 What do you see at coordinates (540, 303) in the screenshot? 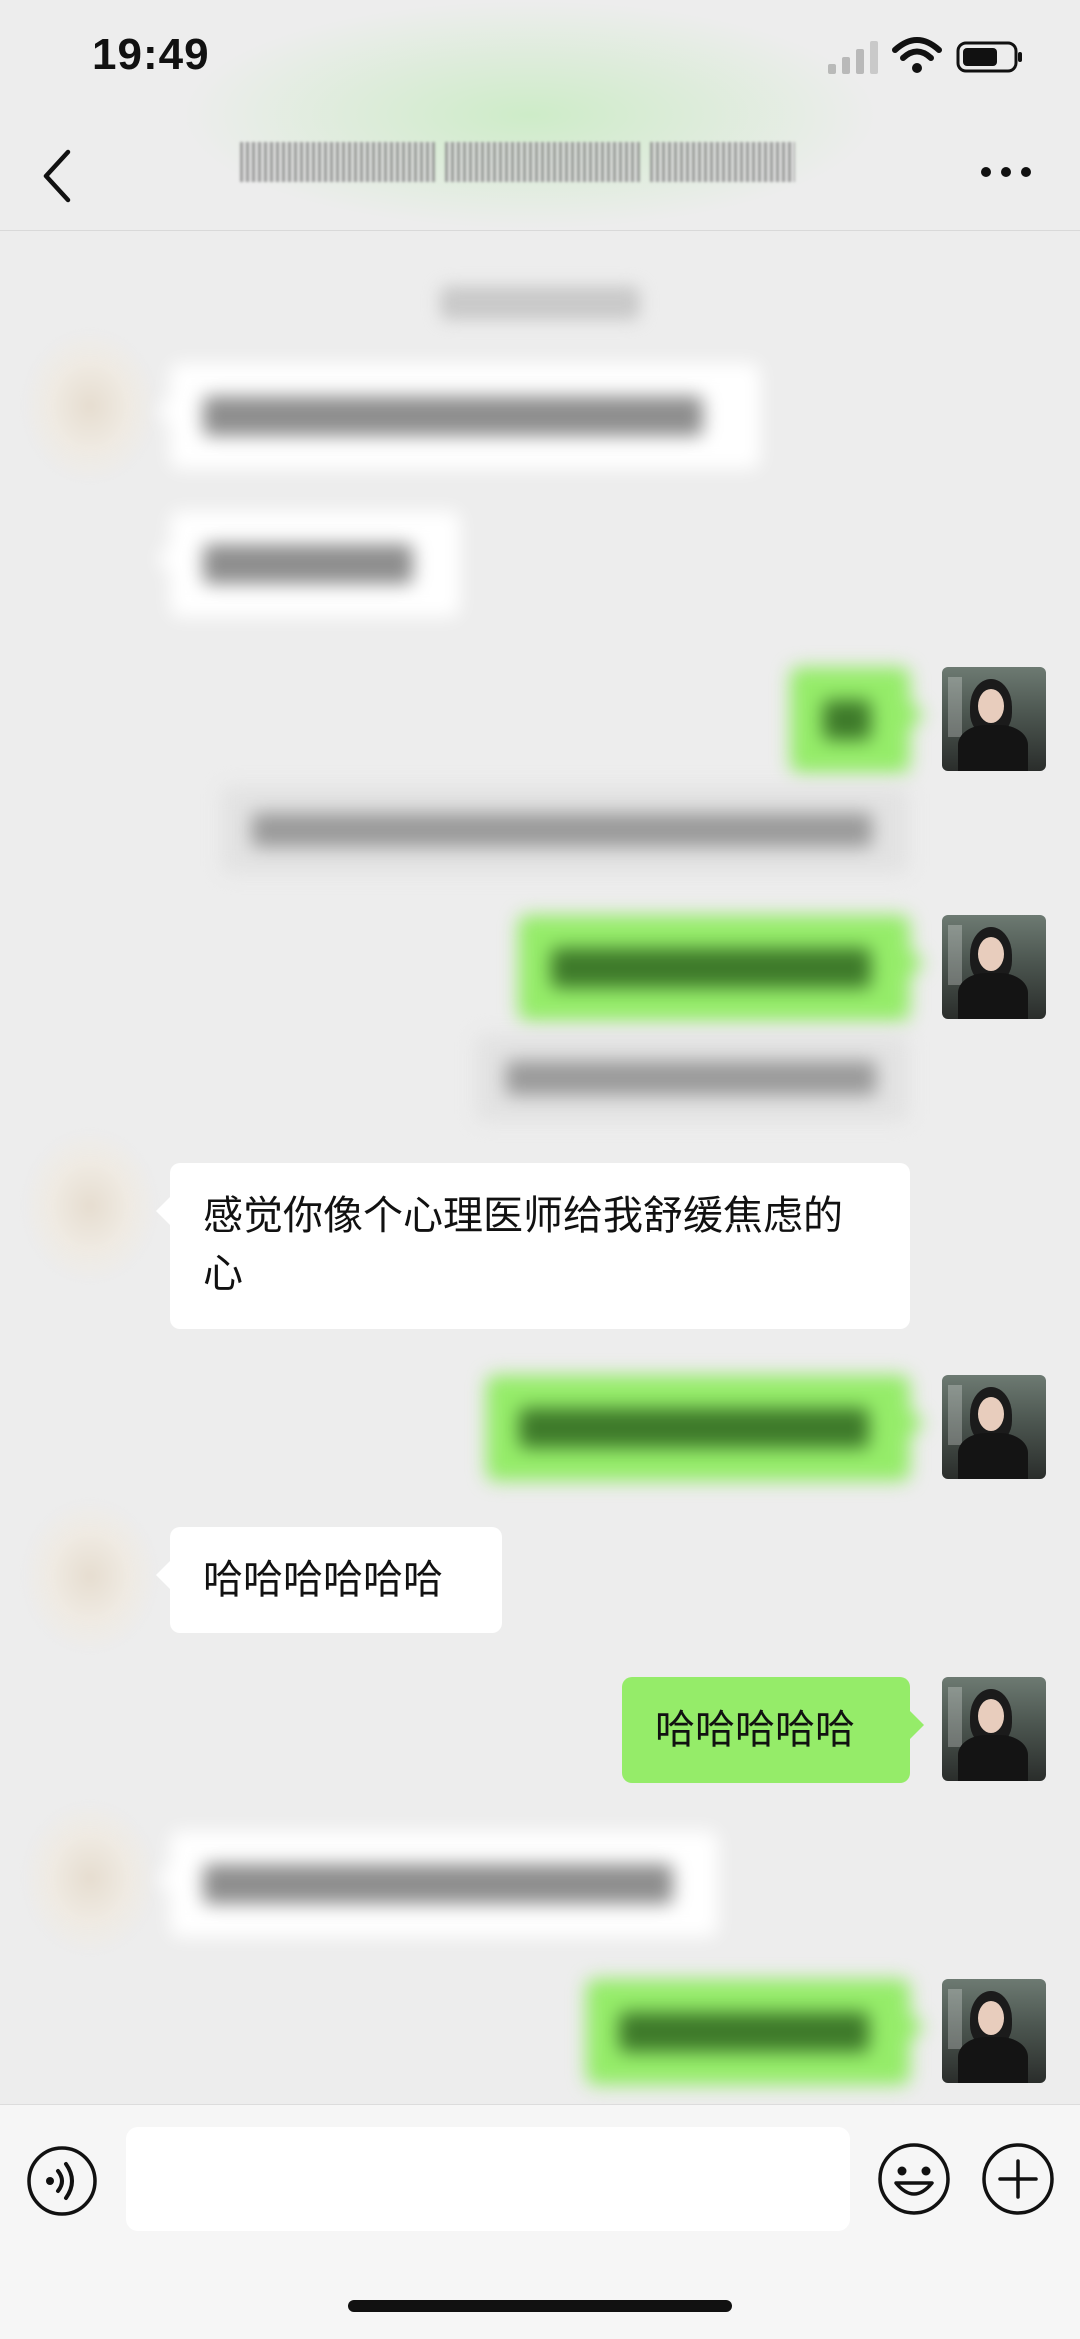
I see `message-timestamp` at bounding box center [540, 303].